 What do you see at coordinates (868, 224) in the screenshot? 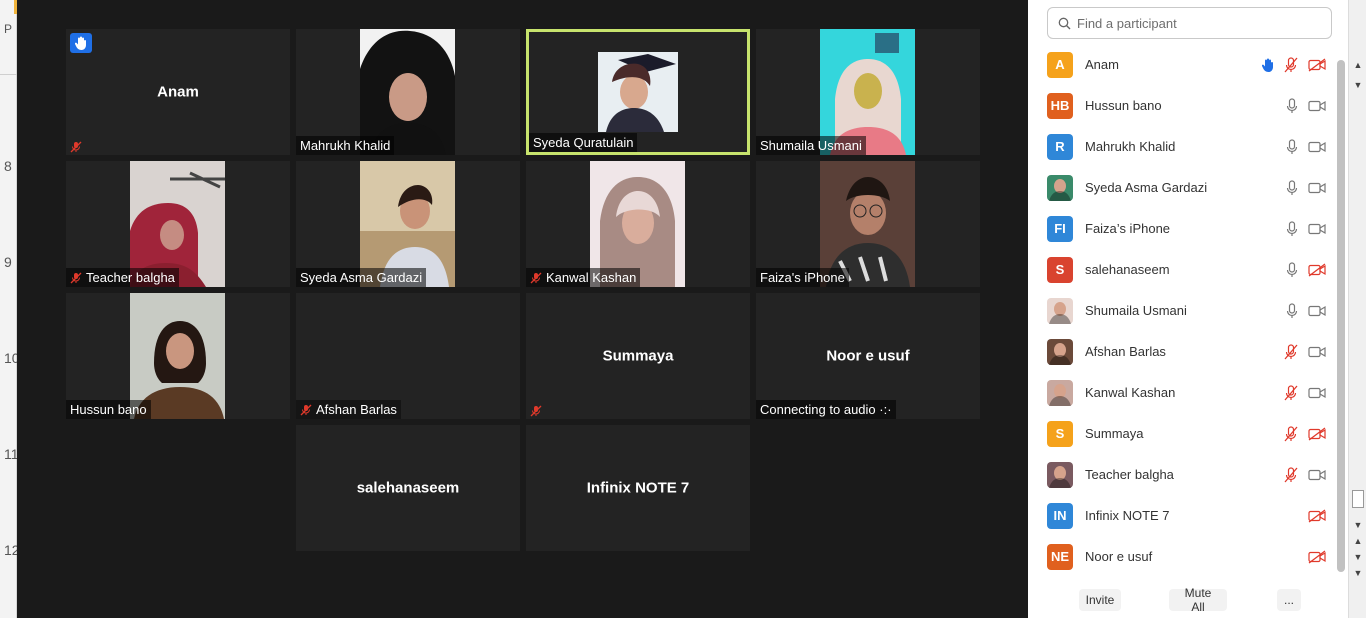
I see `video-tile-faizas-iphone: Faiza's iPhone` at bounding box center [868, 224].